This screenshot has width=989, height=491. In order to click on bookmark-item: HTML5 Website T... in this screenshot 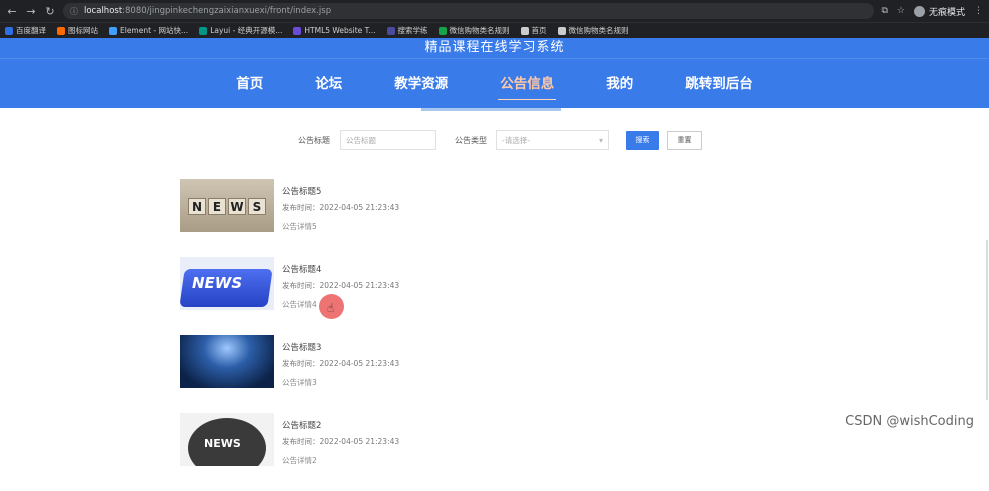, I will do `click(334, 30)`.